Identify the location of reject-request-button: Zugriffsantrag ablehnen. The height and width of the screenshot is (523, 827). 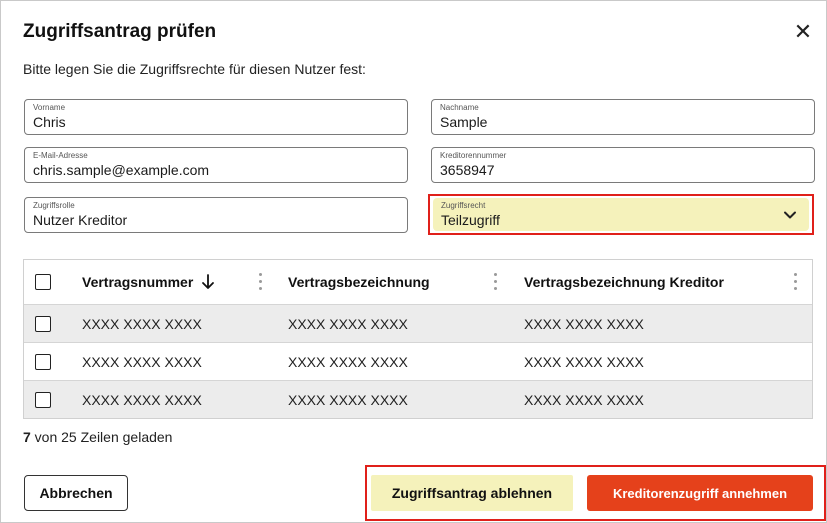
(472, 493).